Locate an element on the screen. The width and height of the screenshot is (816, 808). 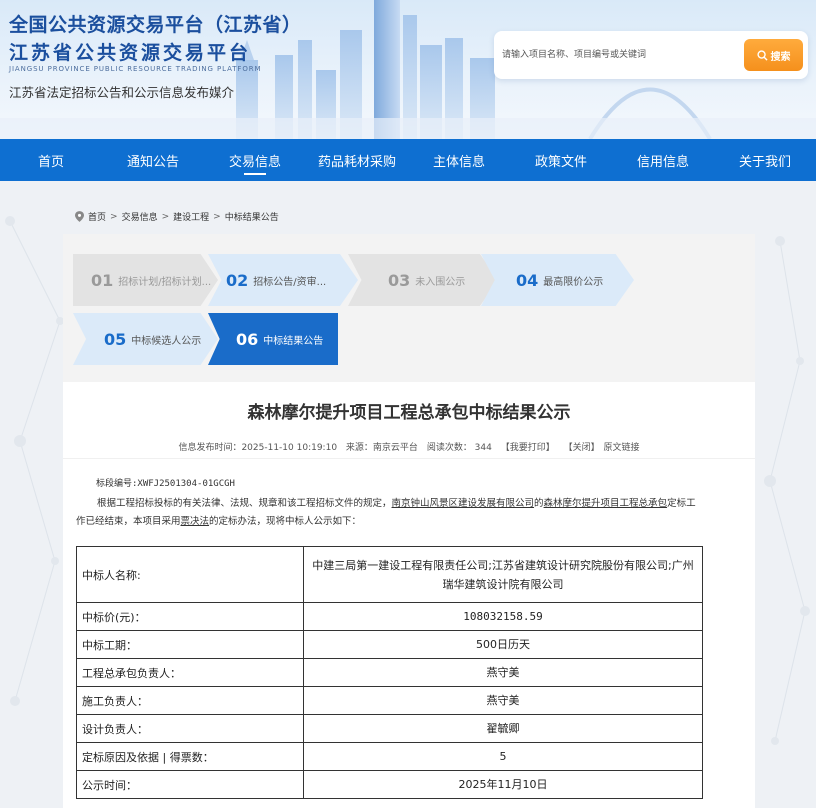
site-title-national: 全国公共资源交易平台（江苏省） is located at coordinates (155, 25).